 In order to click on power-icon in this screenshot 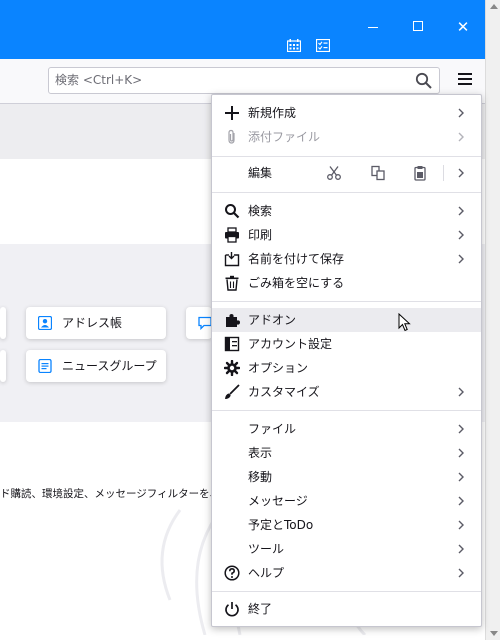, I will do `click(232, 609)`.